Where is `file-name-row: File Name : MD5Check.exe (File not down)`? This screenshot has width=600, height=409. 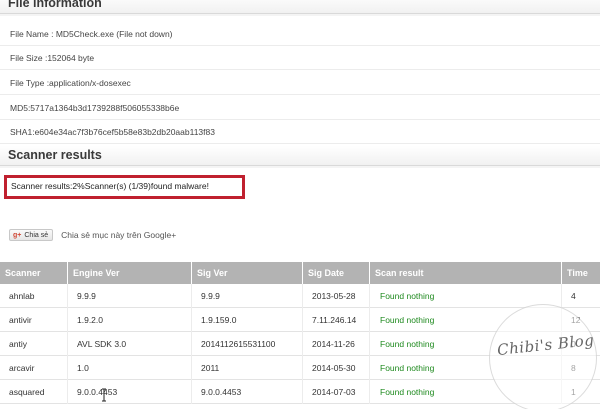
file-name-row: File Name : MD5Check.exe (File not down) is located at coordinates (300, 34).